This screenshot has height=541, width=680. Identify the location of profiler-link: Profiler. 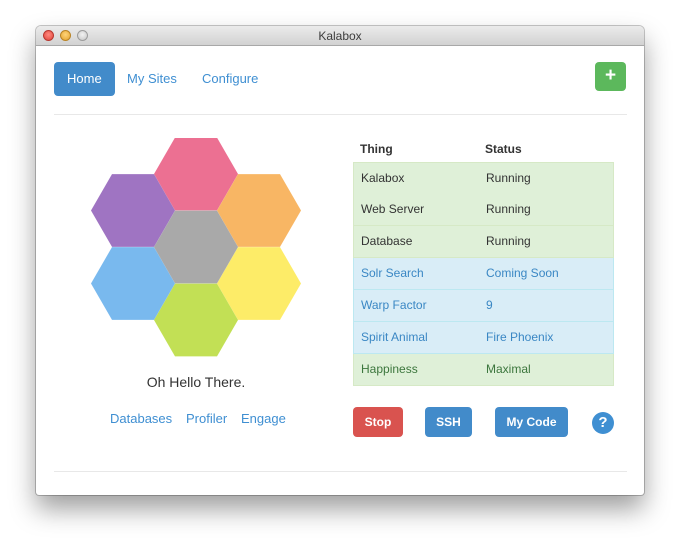
(206, 418).